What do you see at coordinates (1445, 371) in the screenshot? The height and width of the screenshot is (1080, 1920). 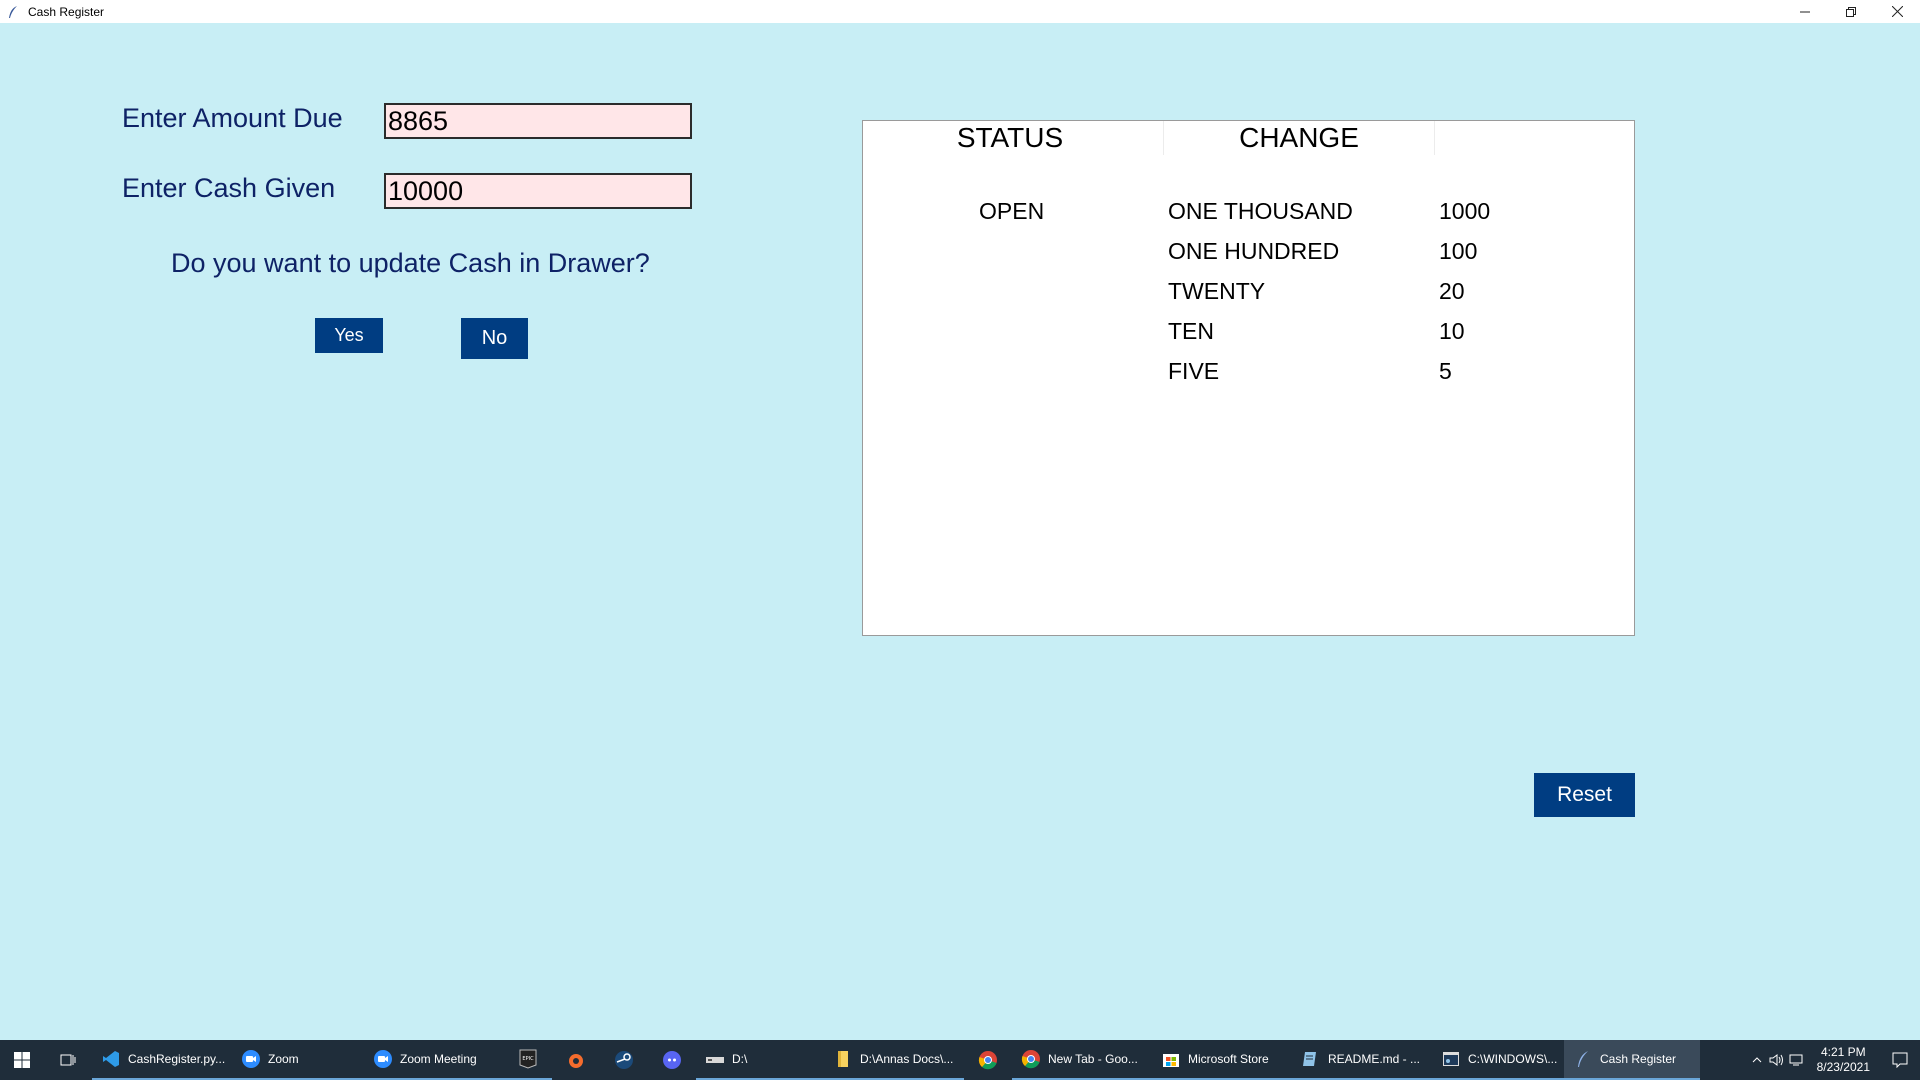 I see `change-amount: 5` at bounding box center [1445, 371].